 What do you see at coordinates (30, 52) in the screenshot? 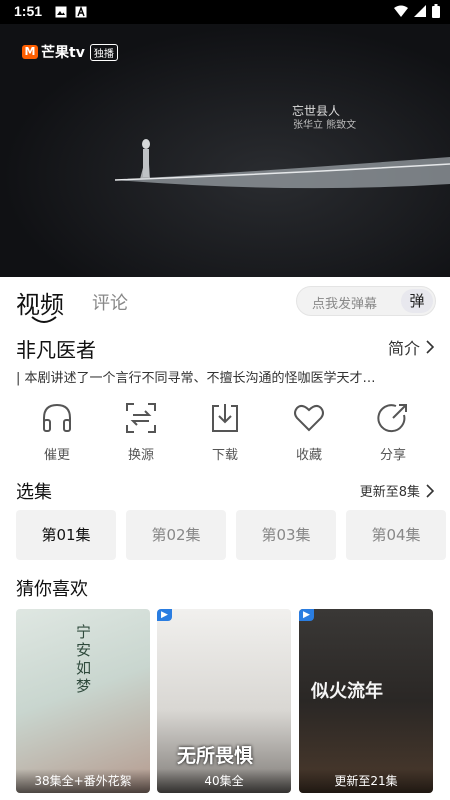
I see `mango-logo-icon: M` at bounding box center [30, 52].